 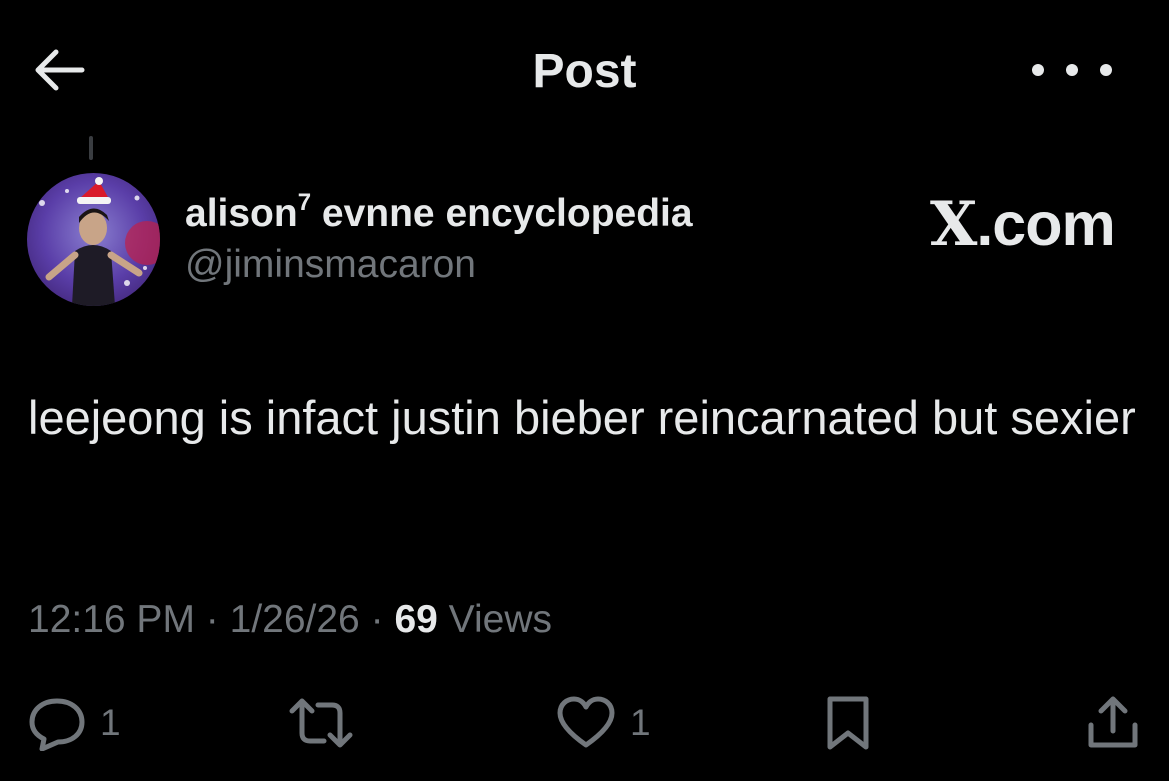 I want to click on heart-icon, so click(x=586, y=722).